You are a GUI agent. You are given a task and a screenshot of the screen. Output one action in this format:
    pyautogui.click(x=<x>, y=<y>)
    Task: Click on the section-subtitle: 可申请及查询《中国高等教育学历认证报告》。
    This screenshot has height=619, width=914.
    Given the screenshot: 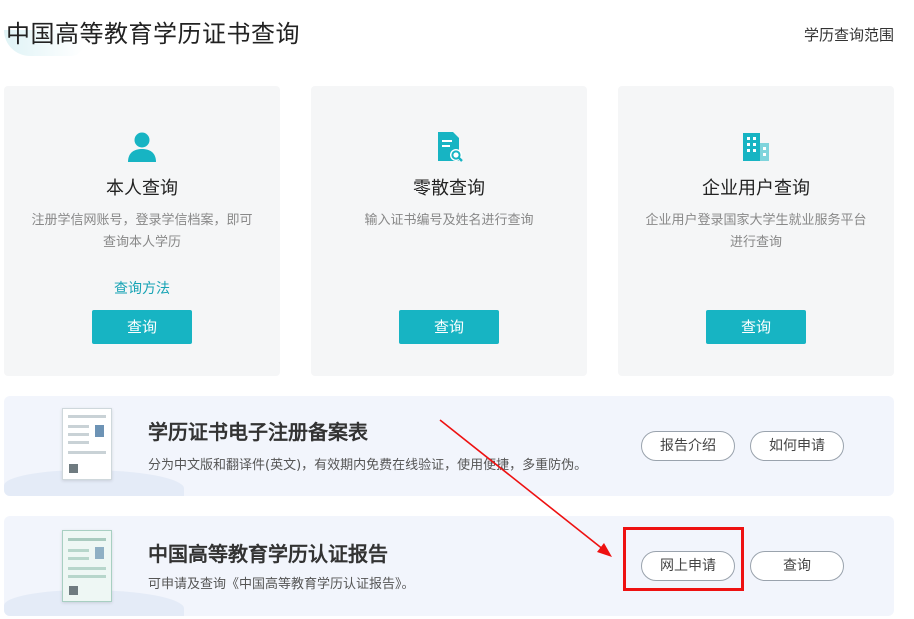 What is the action you would take?
    pyautogui.click(x=281, y=584)
    